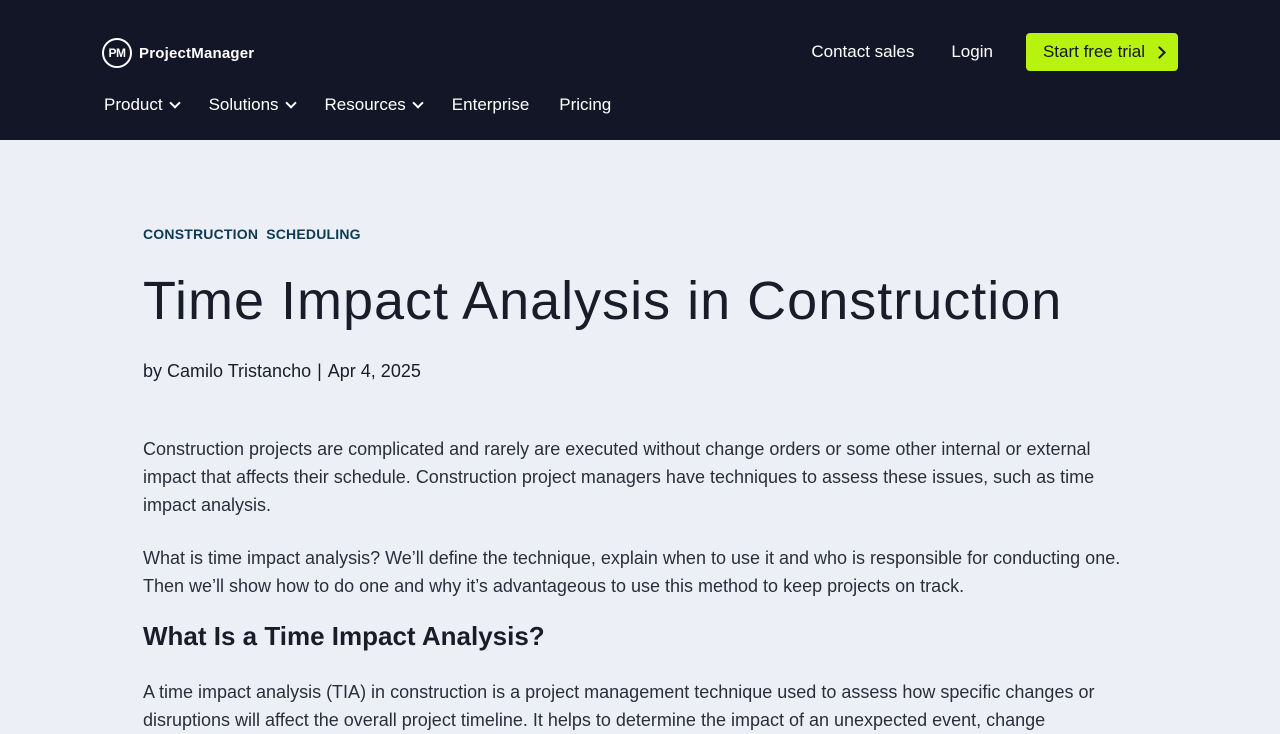  I want to click on login-link: Login, so click(972, 52).